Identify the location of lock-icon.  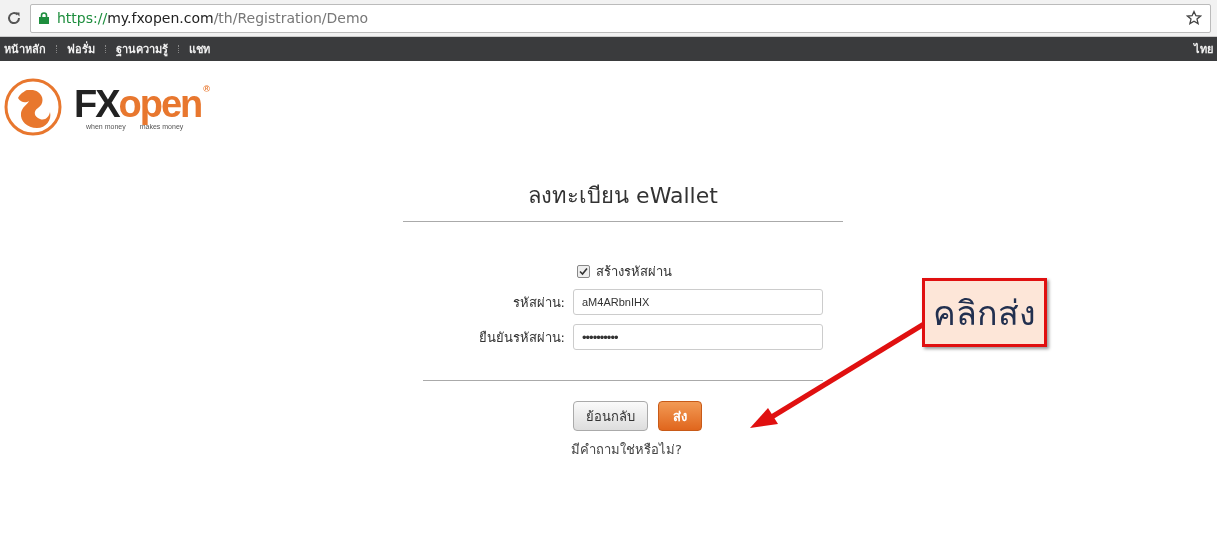
(44, 18).